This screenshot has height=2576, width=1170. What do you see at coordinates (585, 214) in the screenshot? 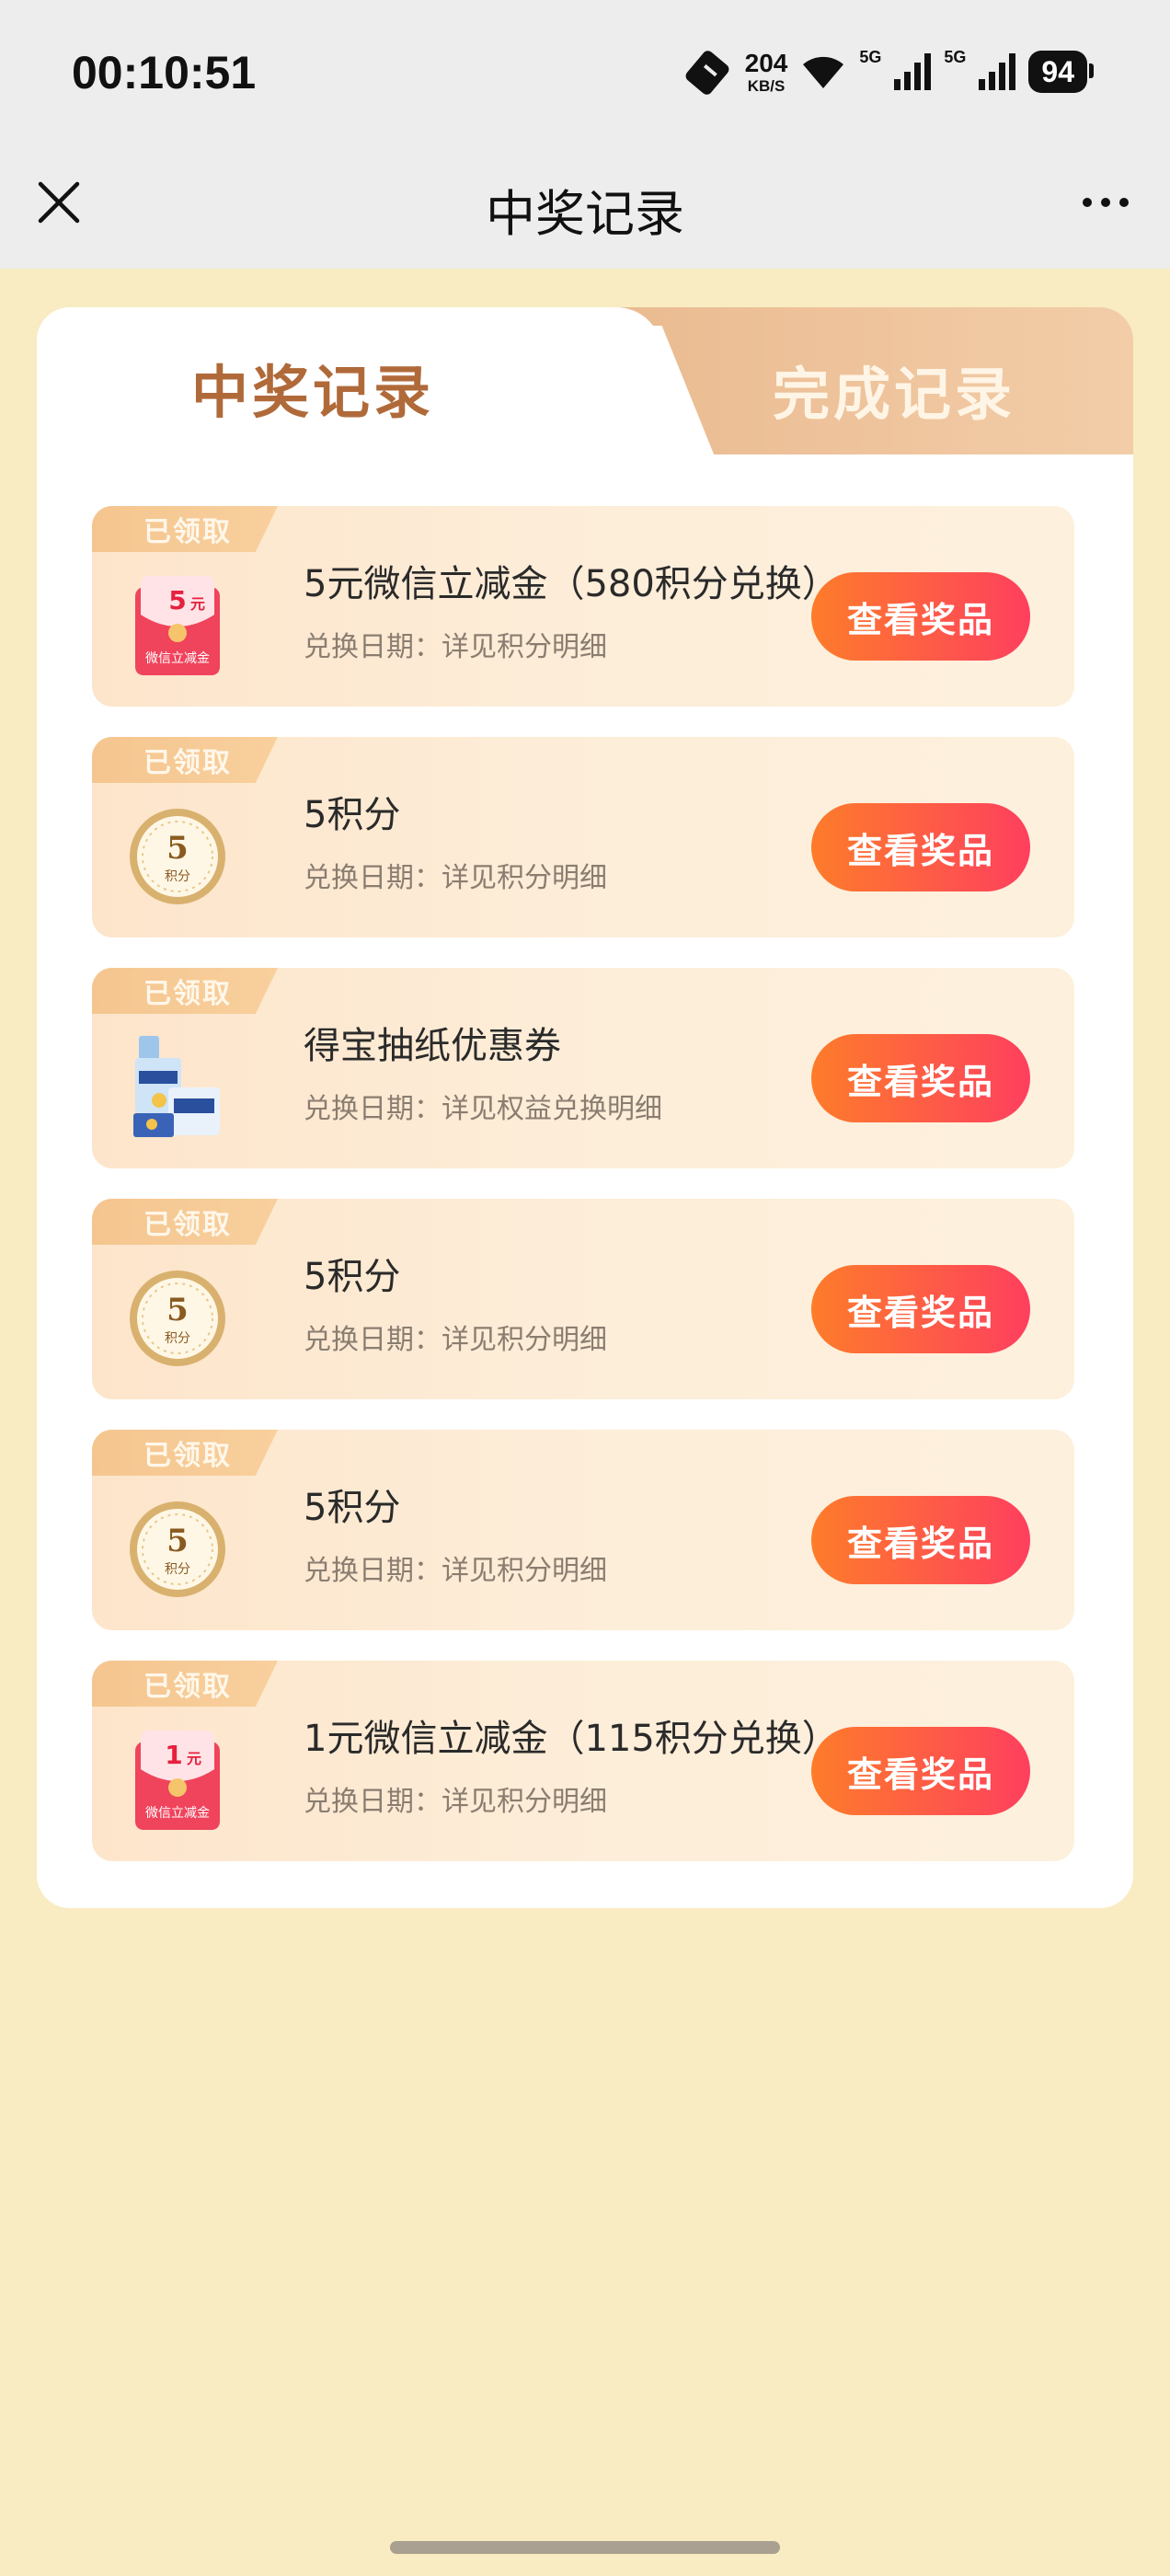
I see `page-title: 中奖记录` at bounding box center [585, 214].